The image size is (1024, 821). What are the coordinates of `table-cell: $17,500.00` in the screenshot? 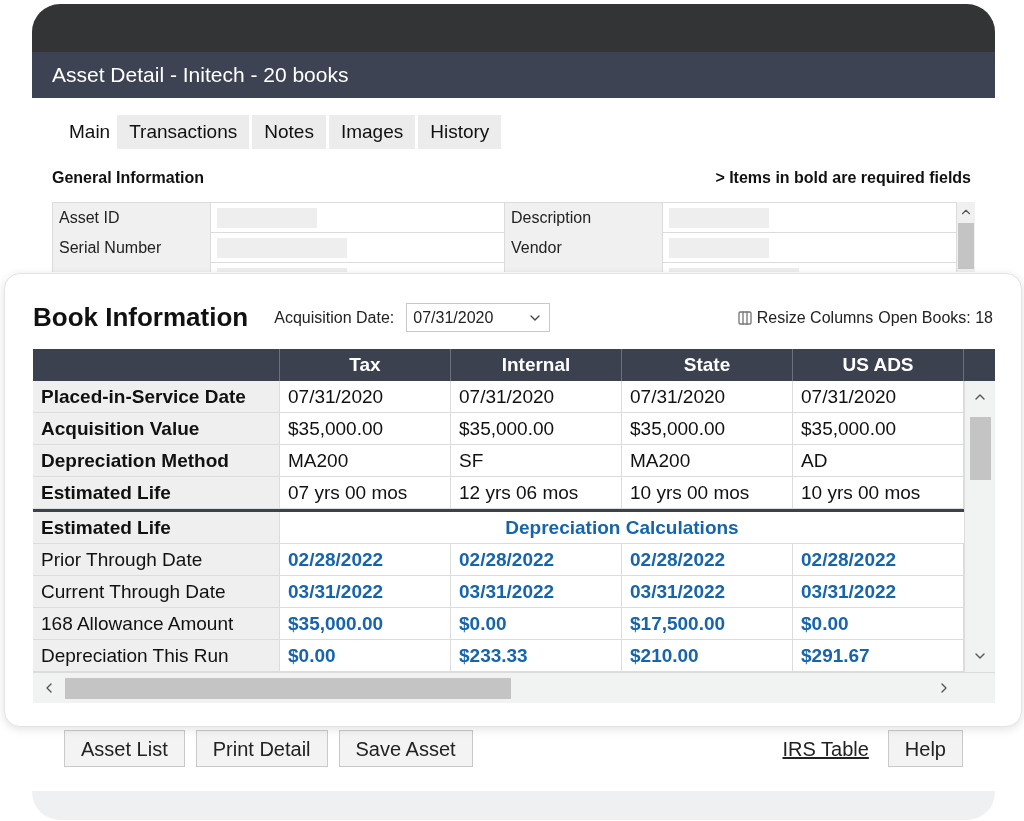 It's located at (707, 623).